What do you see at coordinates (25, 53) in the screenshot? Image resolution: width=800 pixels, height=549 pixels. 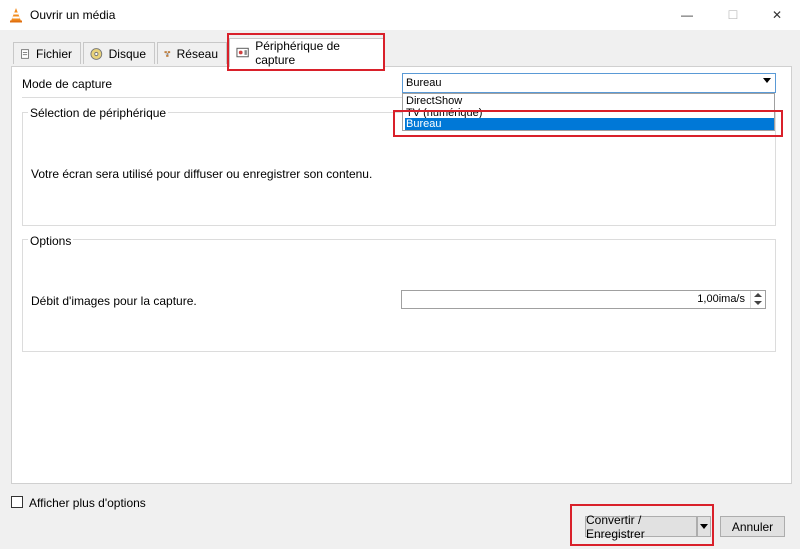 I see `file-icon` at bounding box center [25, 53].